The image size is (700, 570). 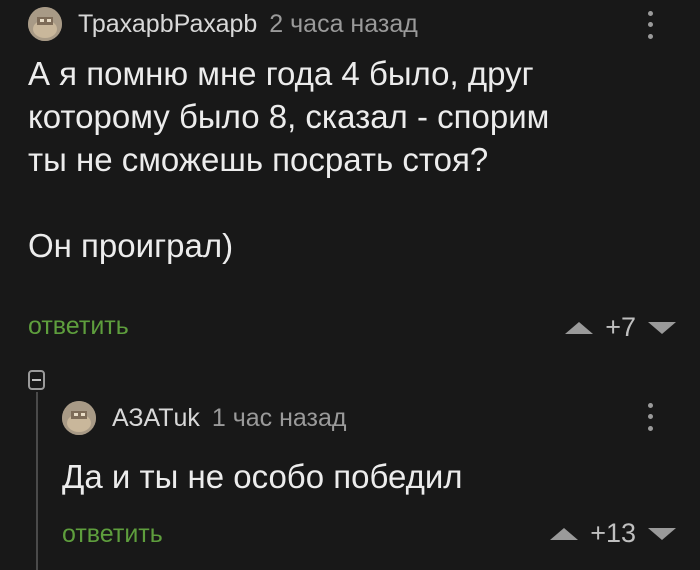 What do you see at coordinates (36, 380) in the screenshot?
I see `collapse-thread-icon` at bounding box center [36, 380].